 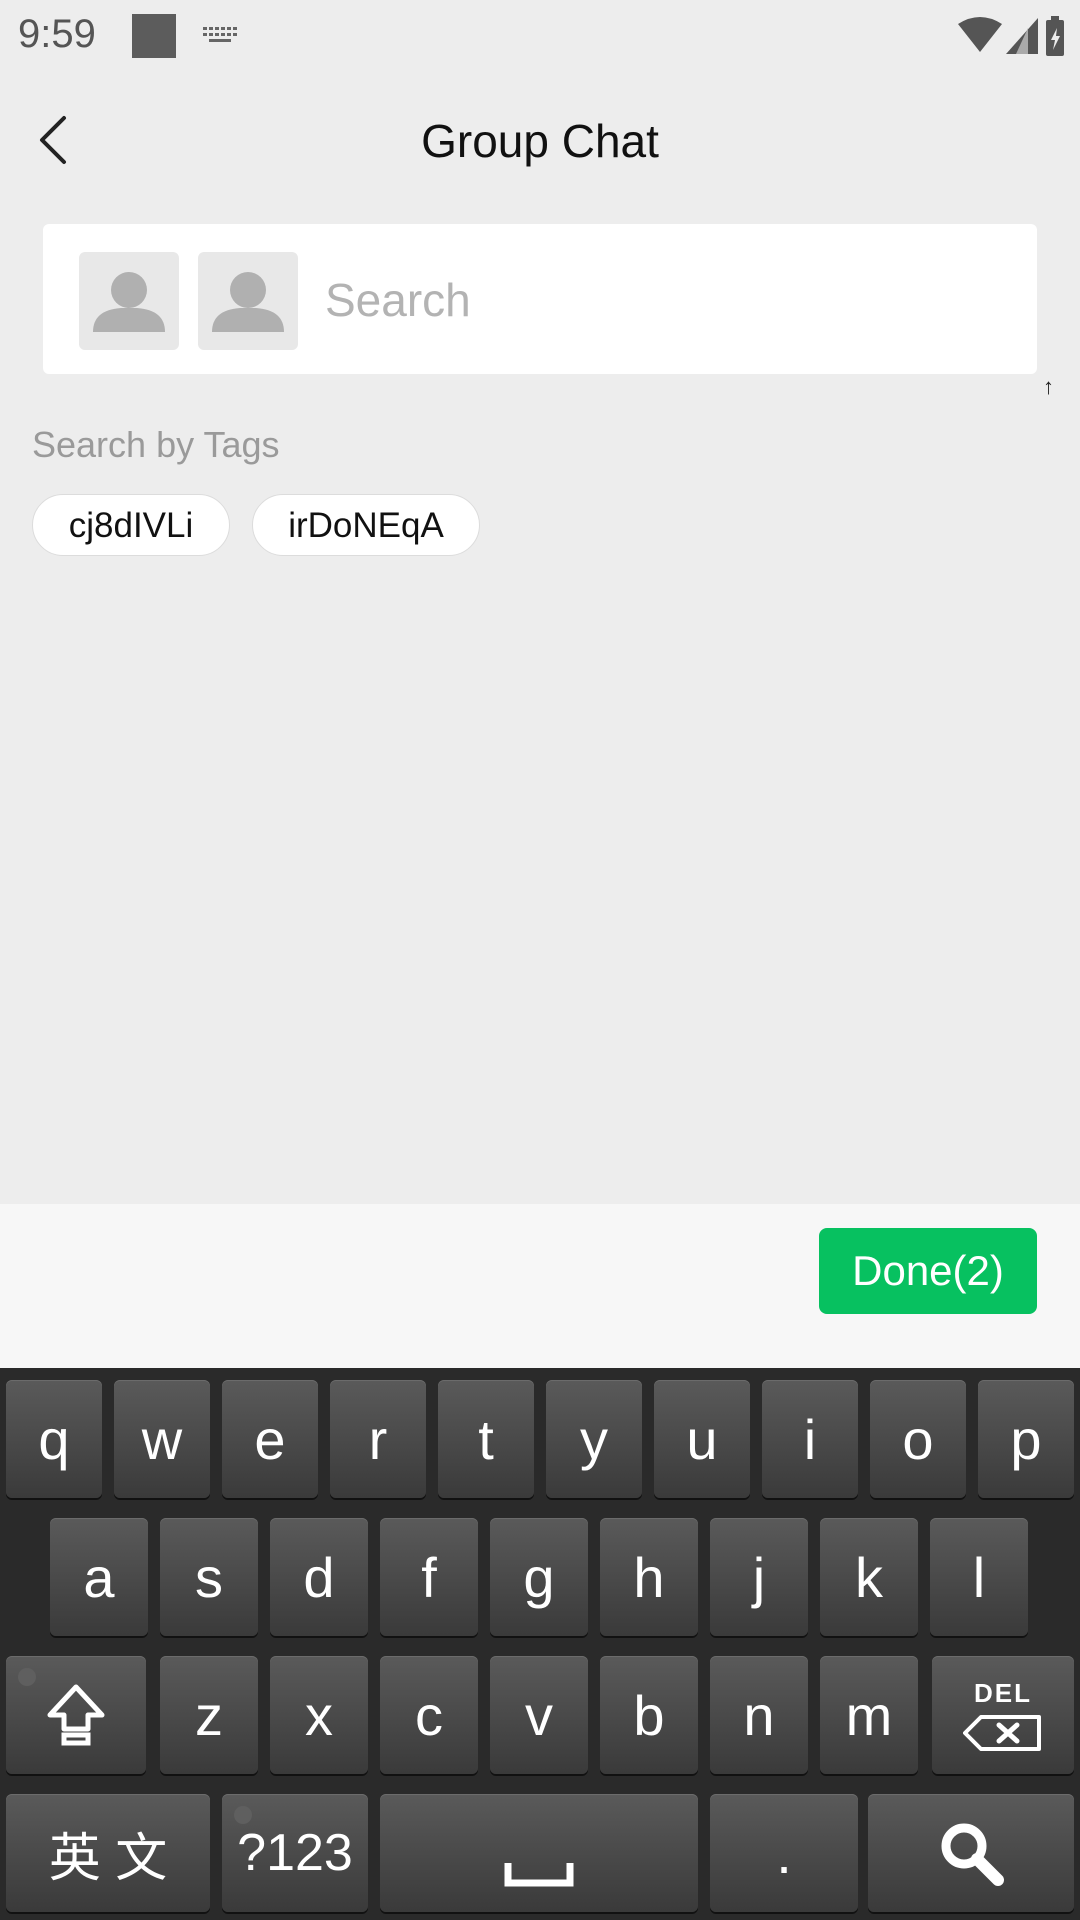 I want to click on scroll-indicator-icon: ↑, so click(x=1048, y=386).